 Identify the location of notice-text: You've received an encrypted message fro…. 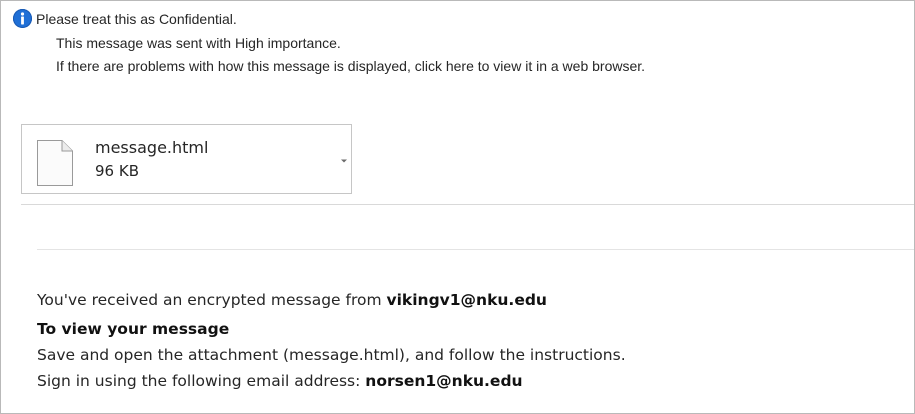
(212, 300).